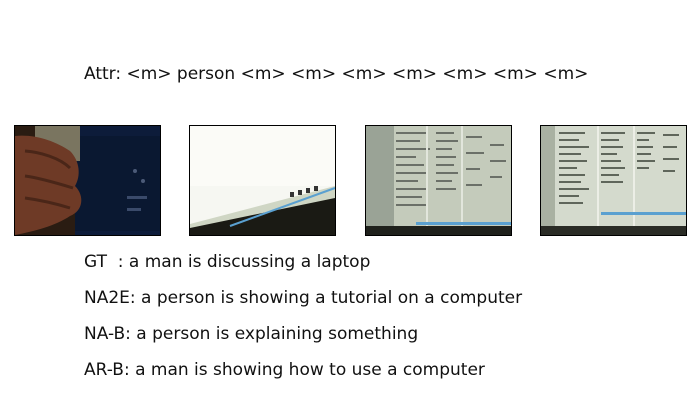  What do you see at coordinates (251, 334) in the screenshot?
I see `na-b-caption: NA-B: a person is explaining something` at bounding box center [251, 334].